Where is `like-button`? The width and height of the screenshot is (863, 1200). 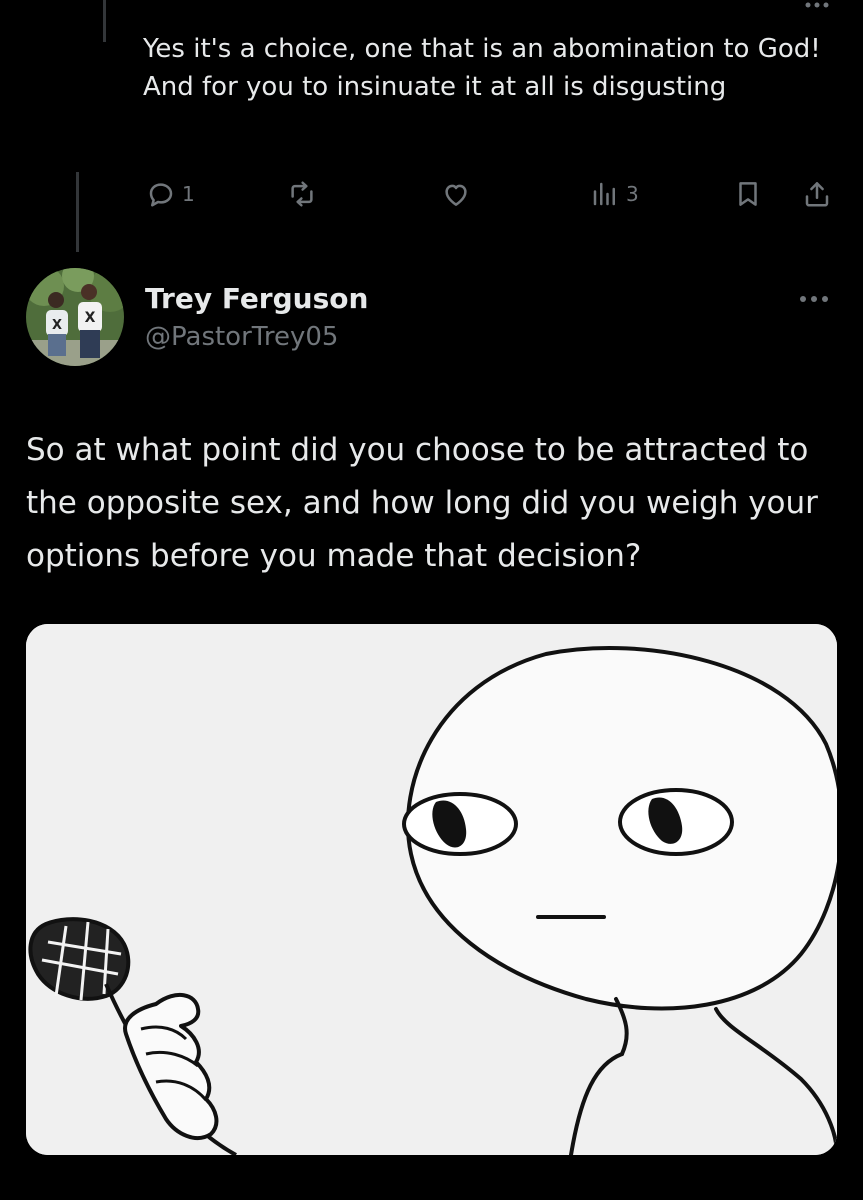
like-button is located at coordinates (459, 194).